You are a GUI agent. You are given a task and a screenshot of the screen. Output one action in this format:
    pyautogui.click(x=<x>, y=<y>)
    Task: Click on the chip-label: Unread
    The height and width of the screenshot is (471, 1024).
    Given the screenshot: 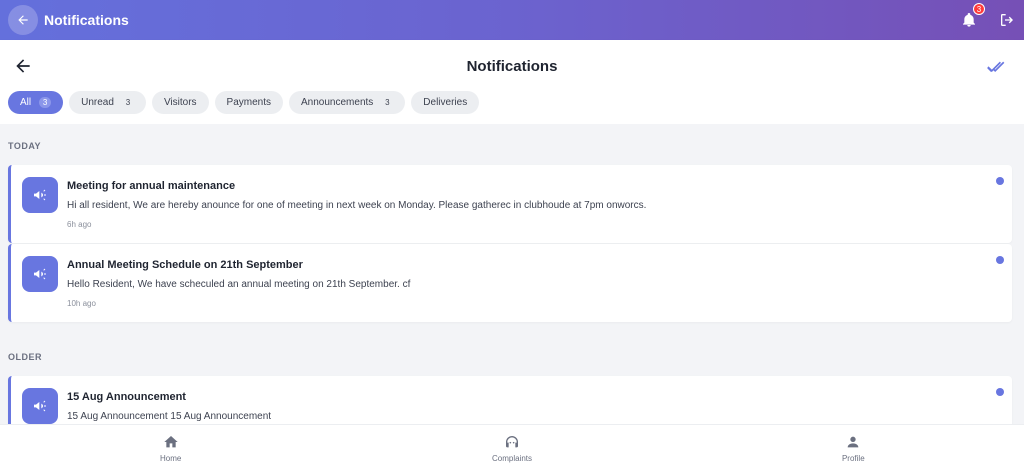 What is the action you would take?
    pyautogui.click(x=97, y=102)
    